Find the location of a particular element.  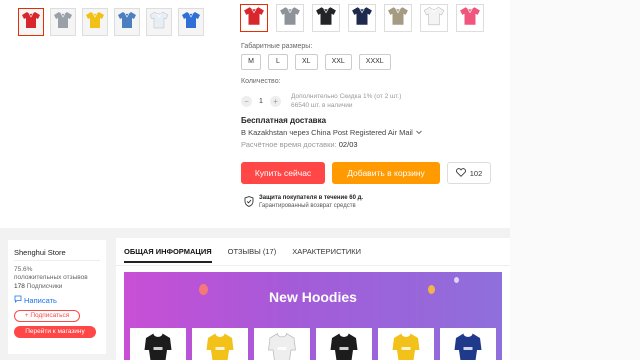

discount-text: Дополнительно Скидка 1% (от 2 шт.) is located at coordinates (346, 96).